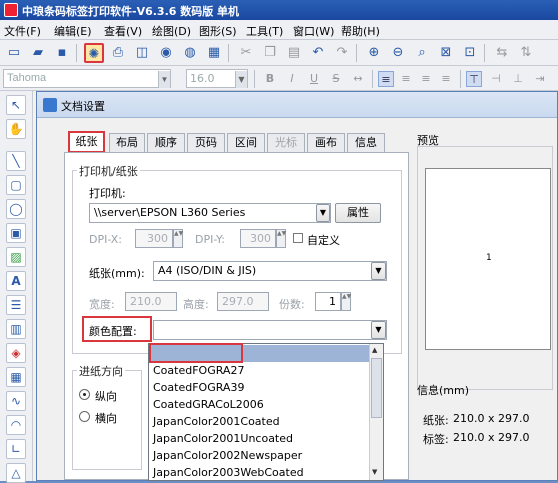 Image resolution: width=558 pixels, height=483 pixels. Describe the element at coordinates (206, 142) in the screenshot. I see `tab-page-number: 页码` at that location.